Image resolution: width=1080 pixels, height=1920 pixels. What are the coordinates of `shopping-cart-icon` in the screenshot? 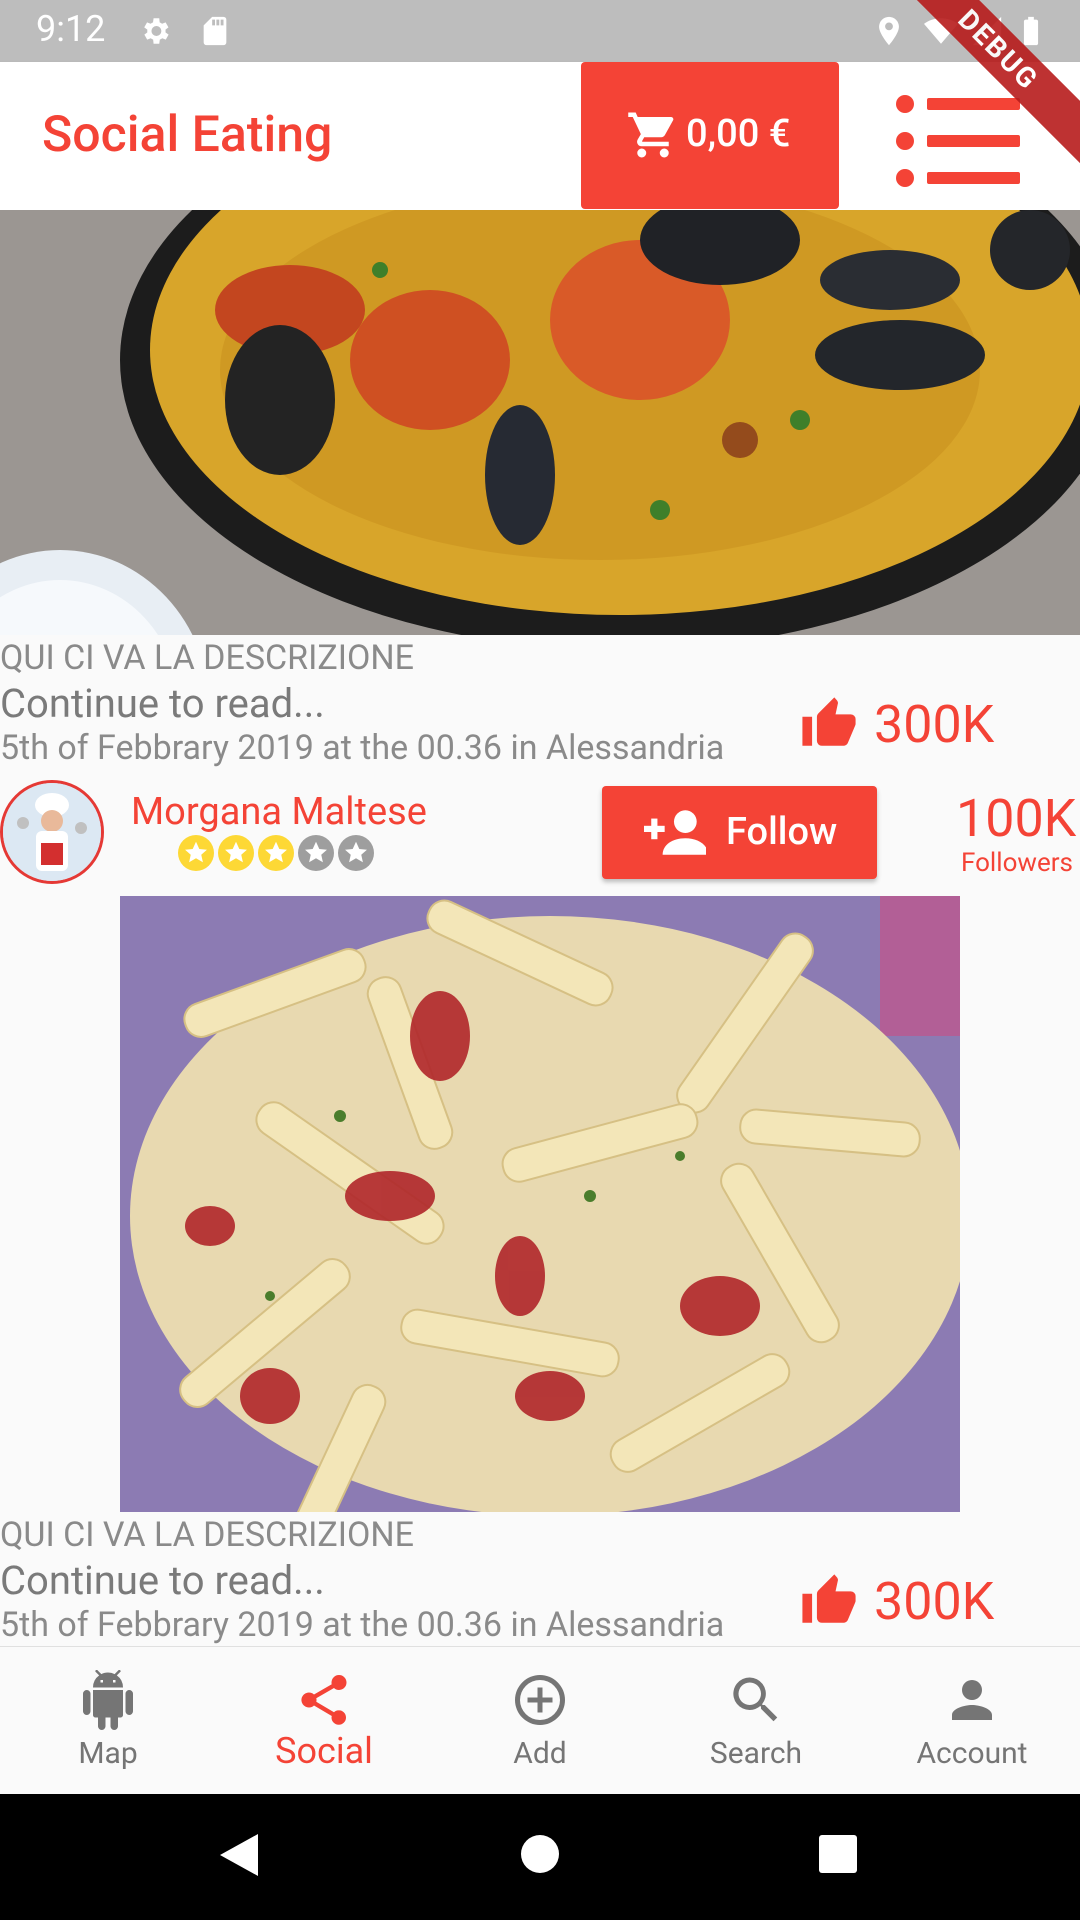 It's located at (651, 135).